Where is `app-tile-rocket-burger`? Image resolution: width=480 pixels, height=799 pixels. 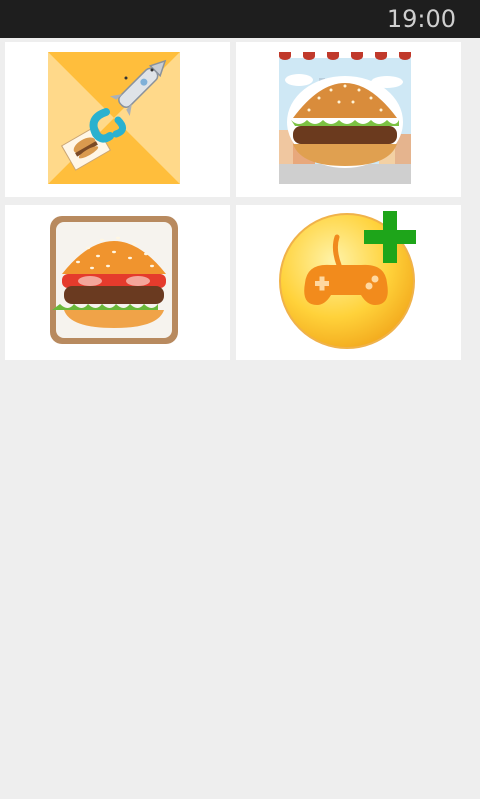 app-tile-rocket-burger is located at coordinates (117, 119).